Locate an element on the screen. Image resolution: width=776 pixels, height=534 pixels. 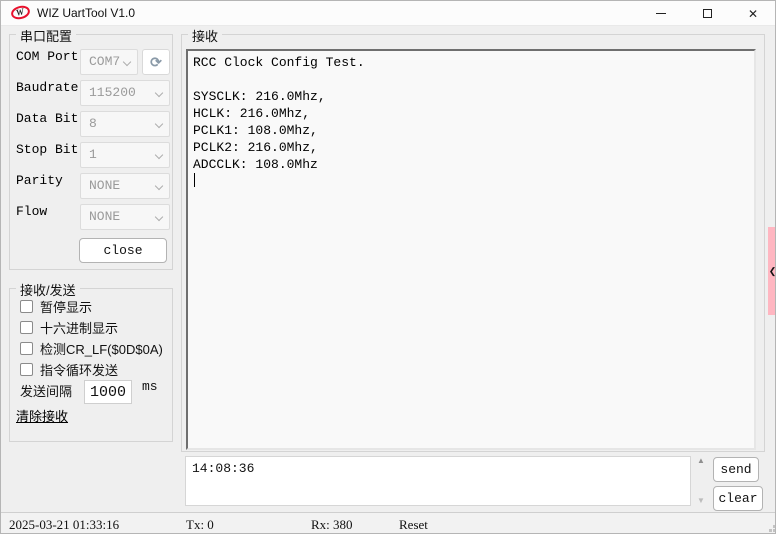
send-interval-input is located at coordinates (108, 392).